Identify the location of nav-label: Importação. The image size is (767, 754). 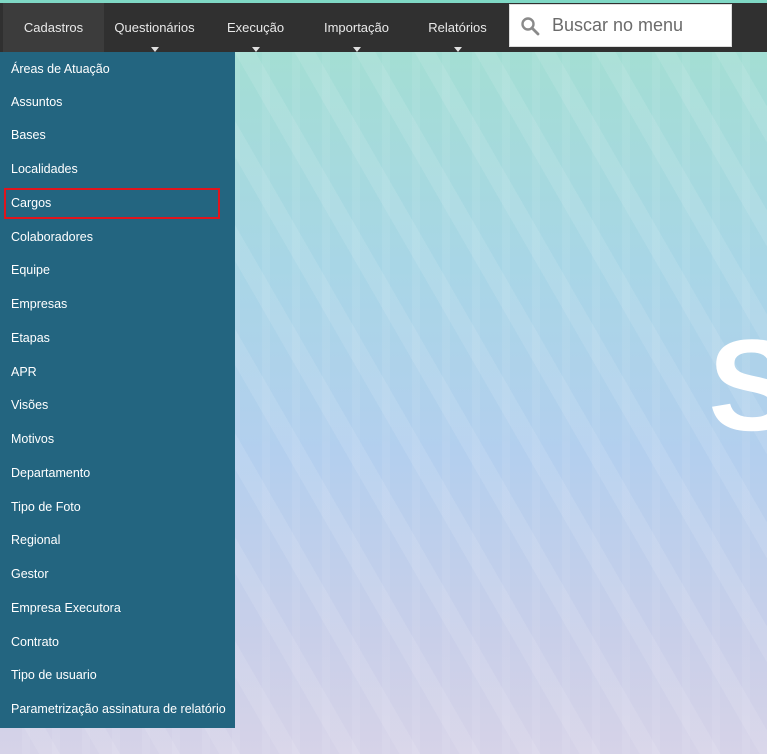
(356, 27).